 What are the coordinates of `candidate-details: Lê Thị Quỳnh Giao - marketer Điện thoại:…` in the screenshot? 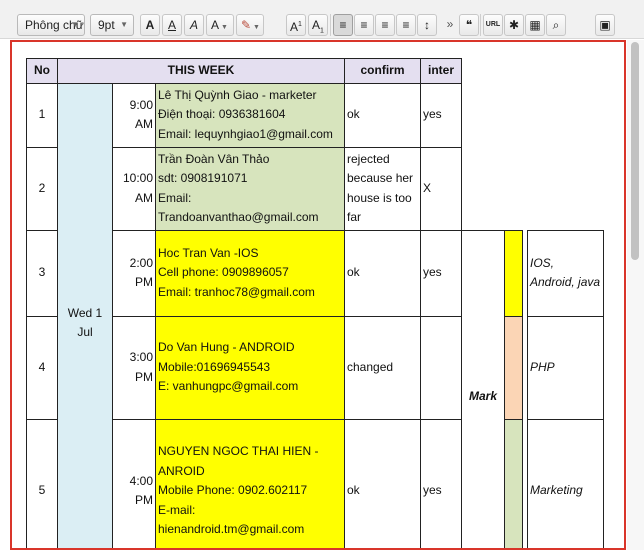 It's located at (250, 115).